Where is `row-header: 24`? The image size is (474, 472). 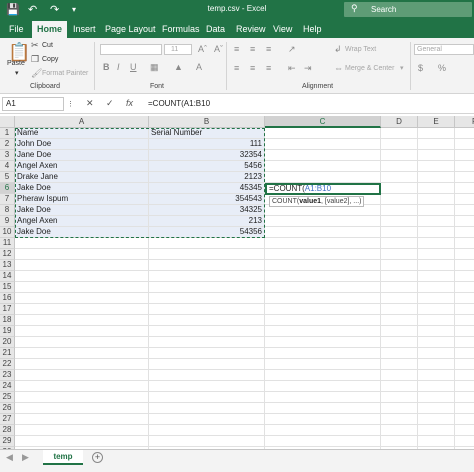 row-header: 24 is located at coordinates (7, 386).